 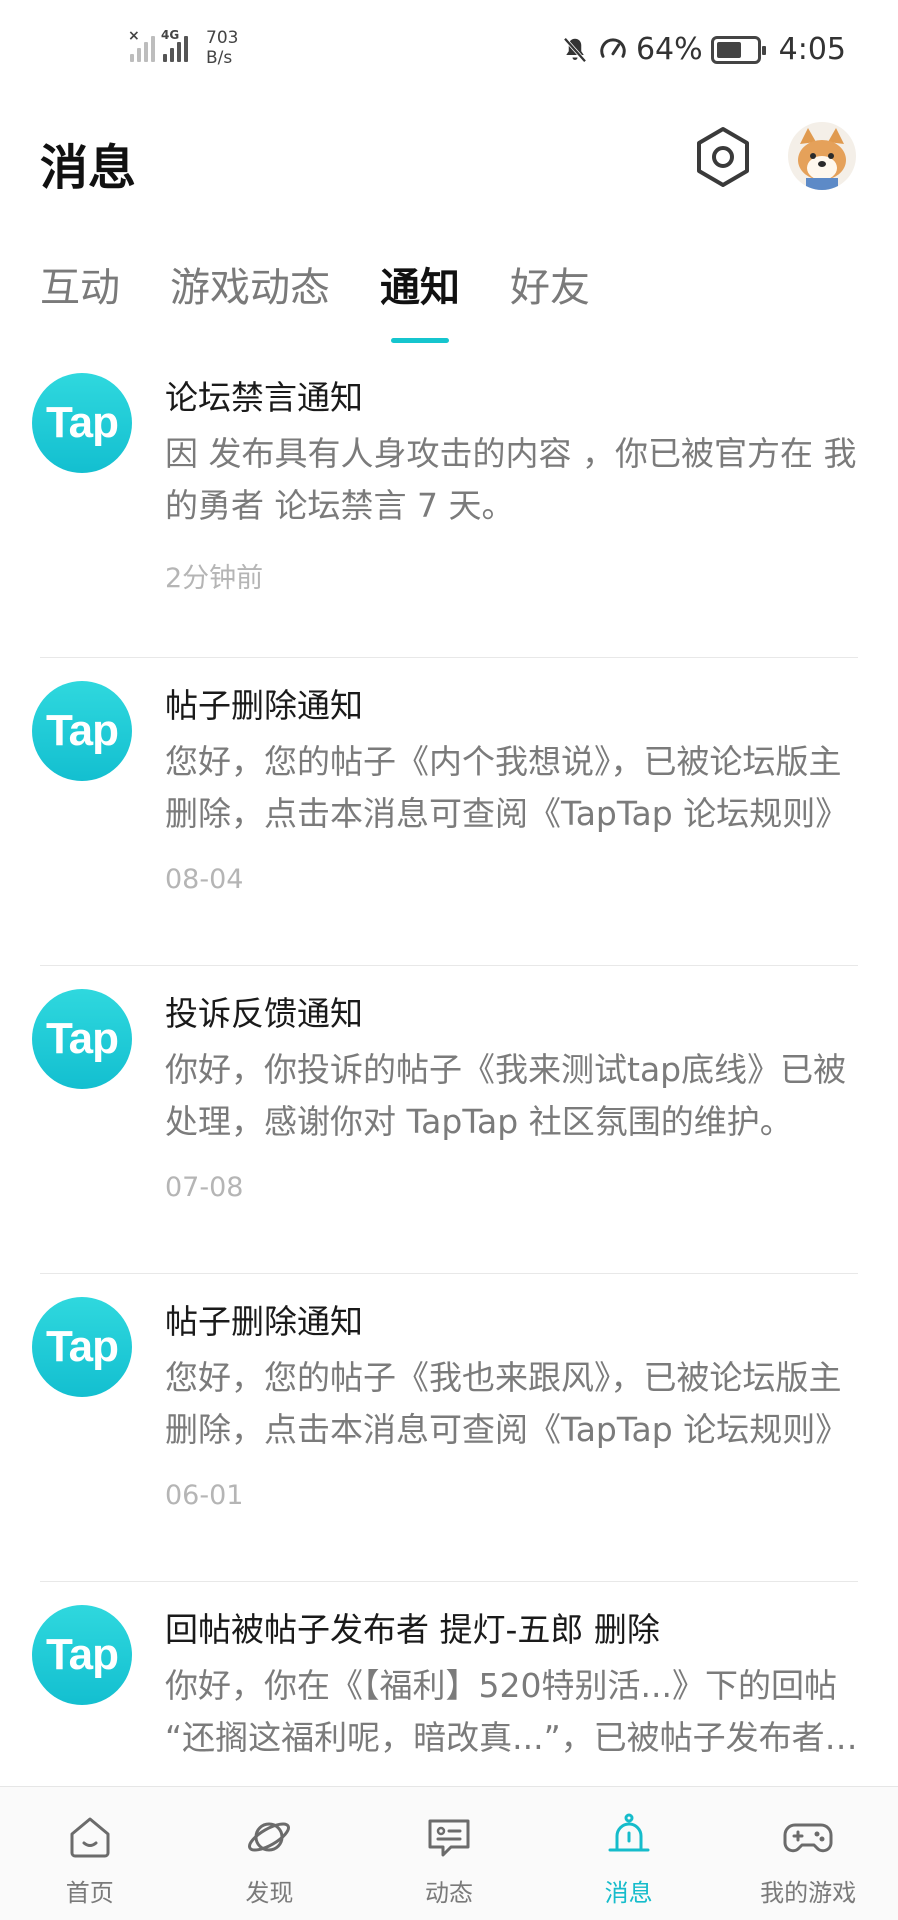 I want to click on signal-4g-icon: 4G, so click(x=174, y=45).